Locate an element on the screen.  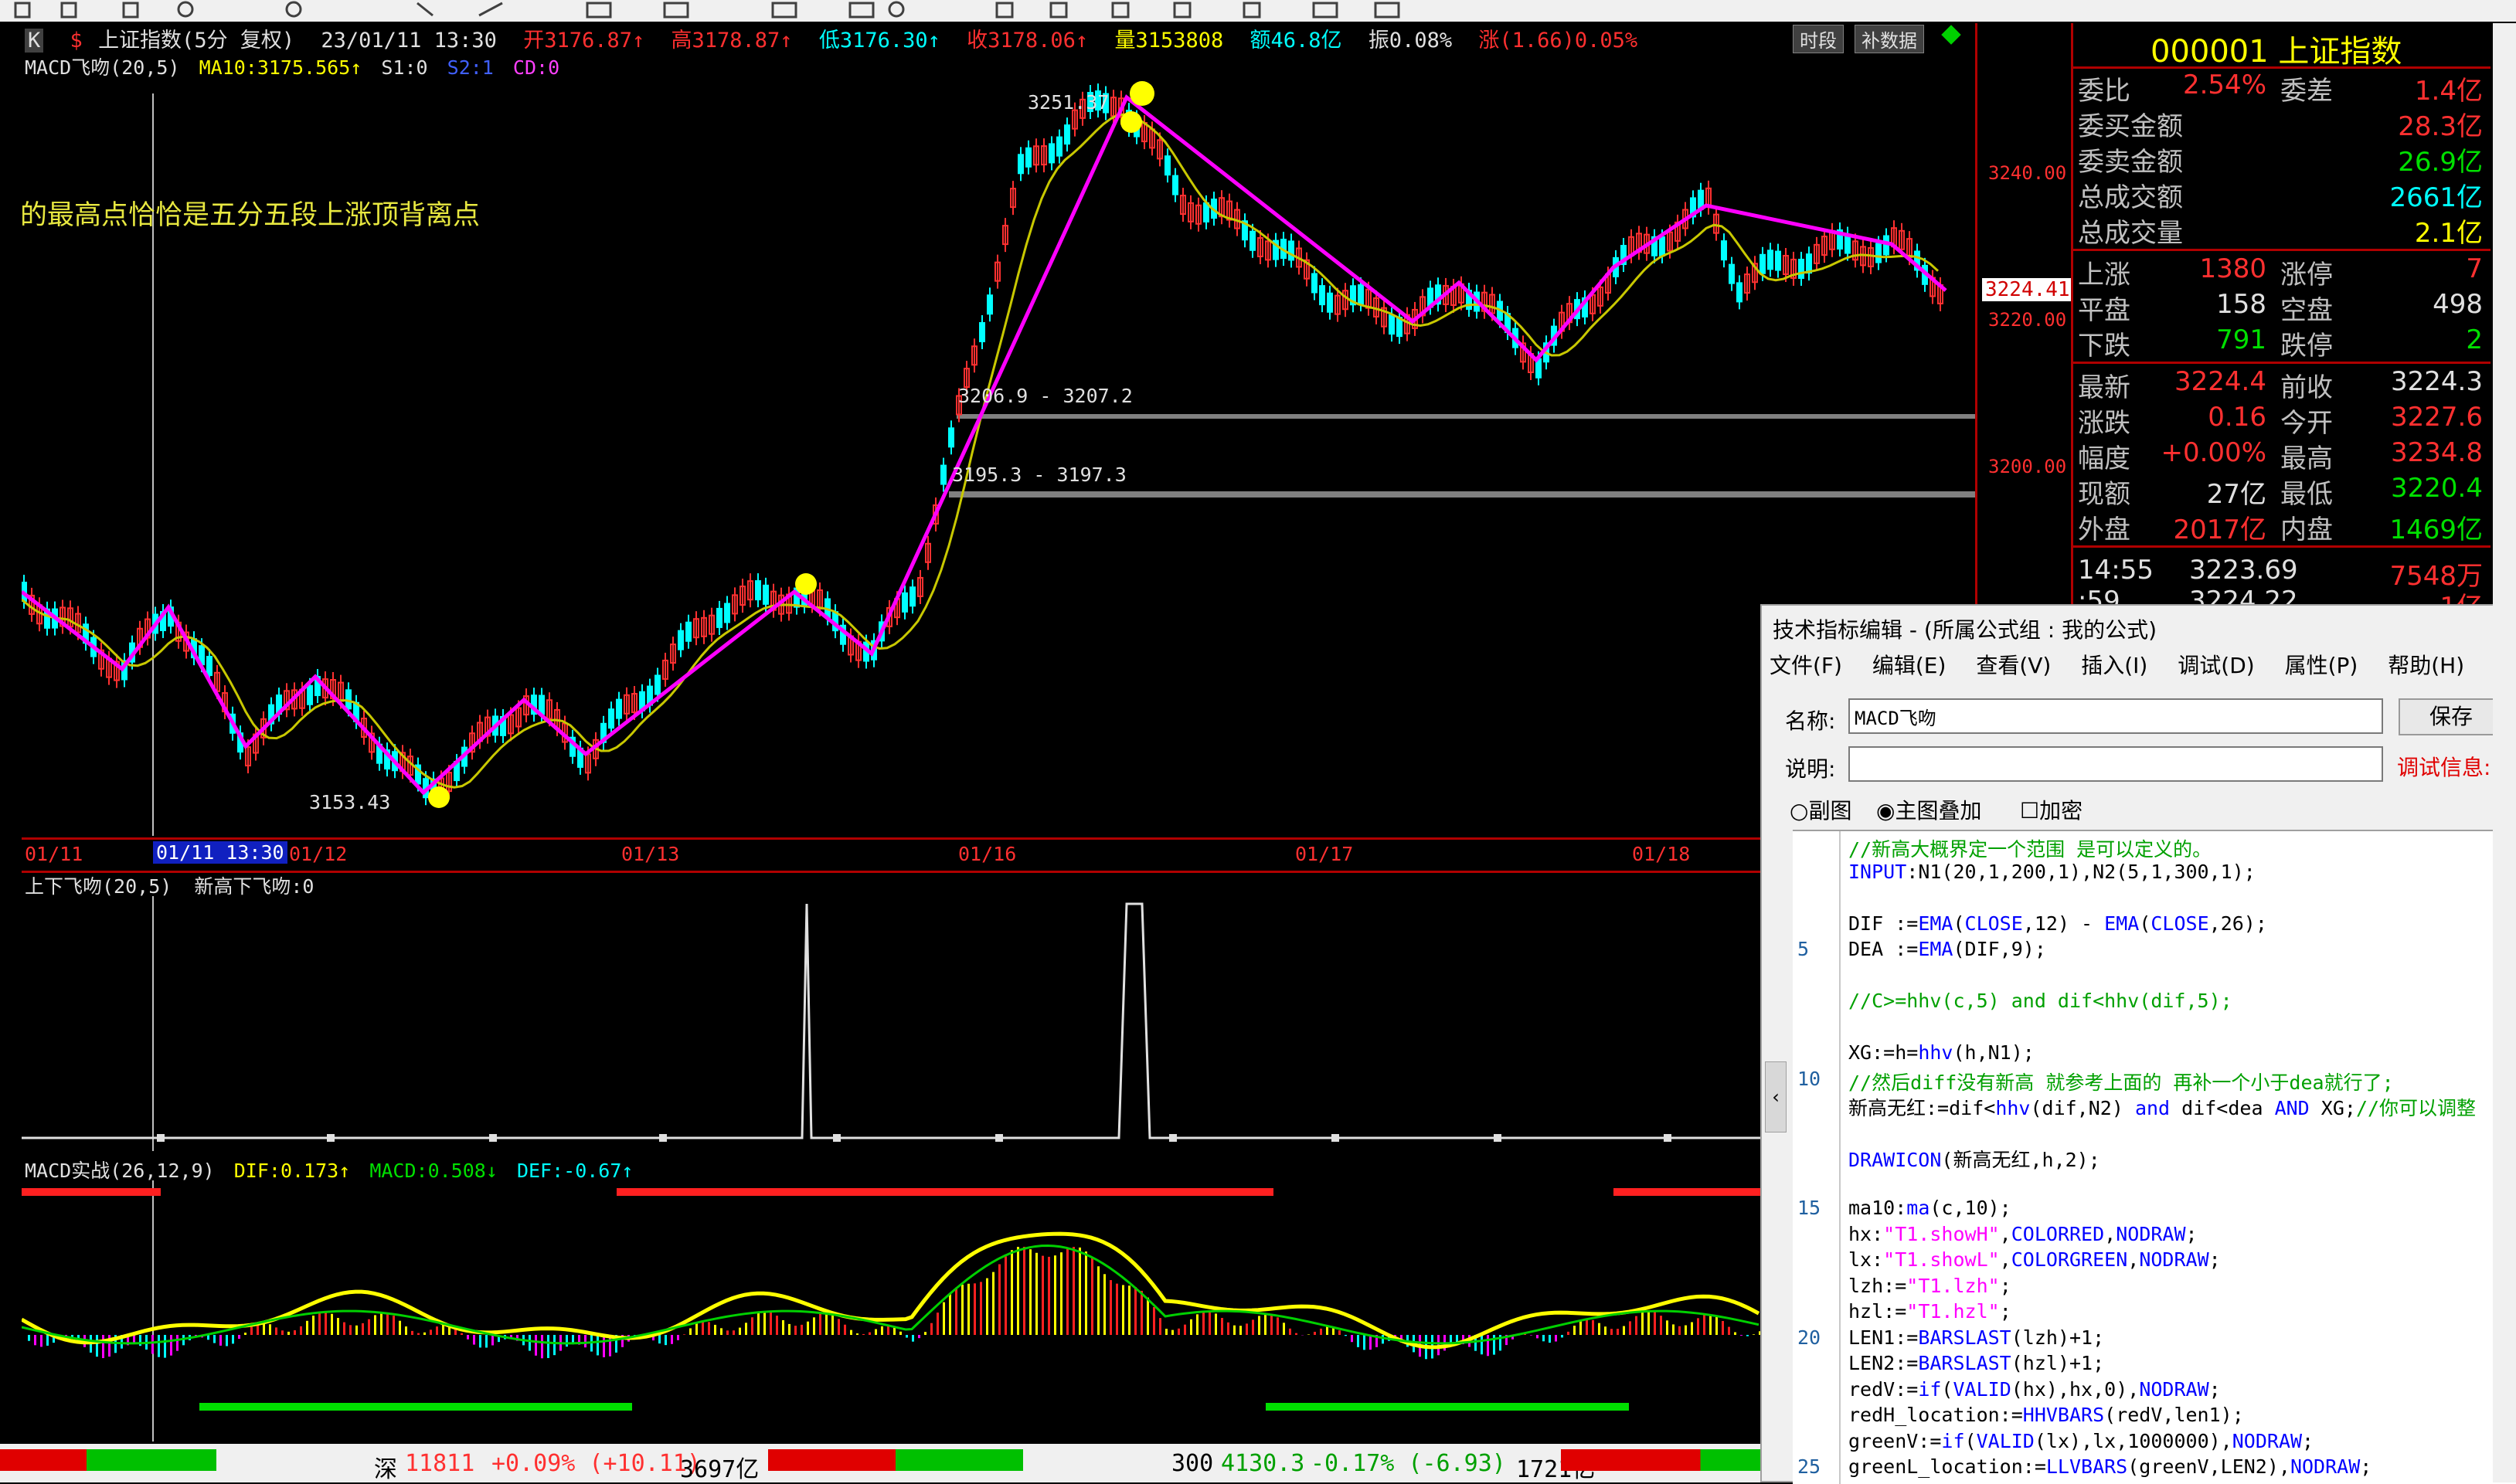
quote-row: 总成交量 2.1亿 is located at coordinates (2281, 229).